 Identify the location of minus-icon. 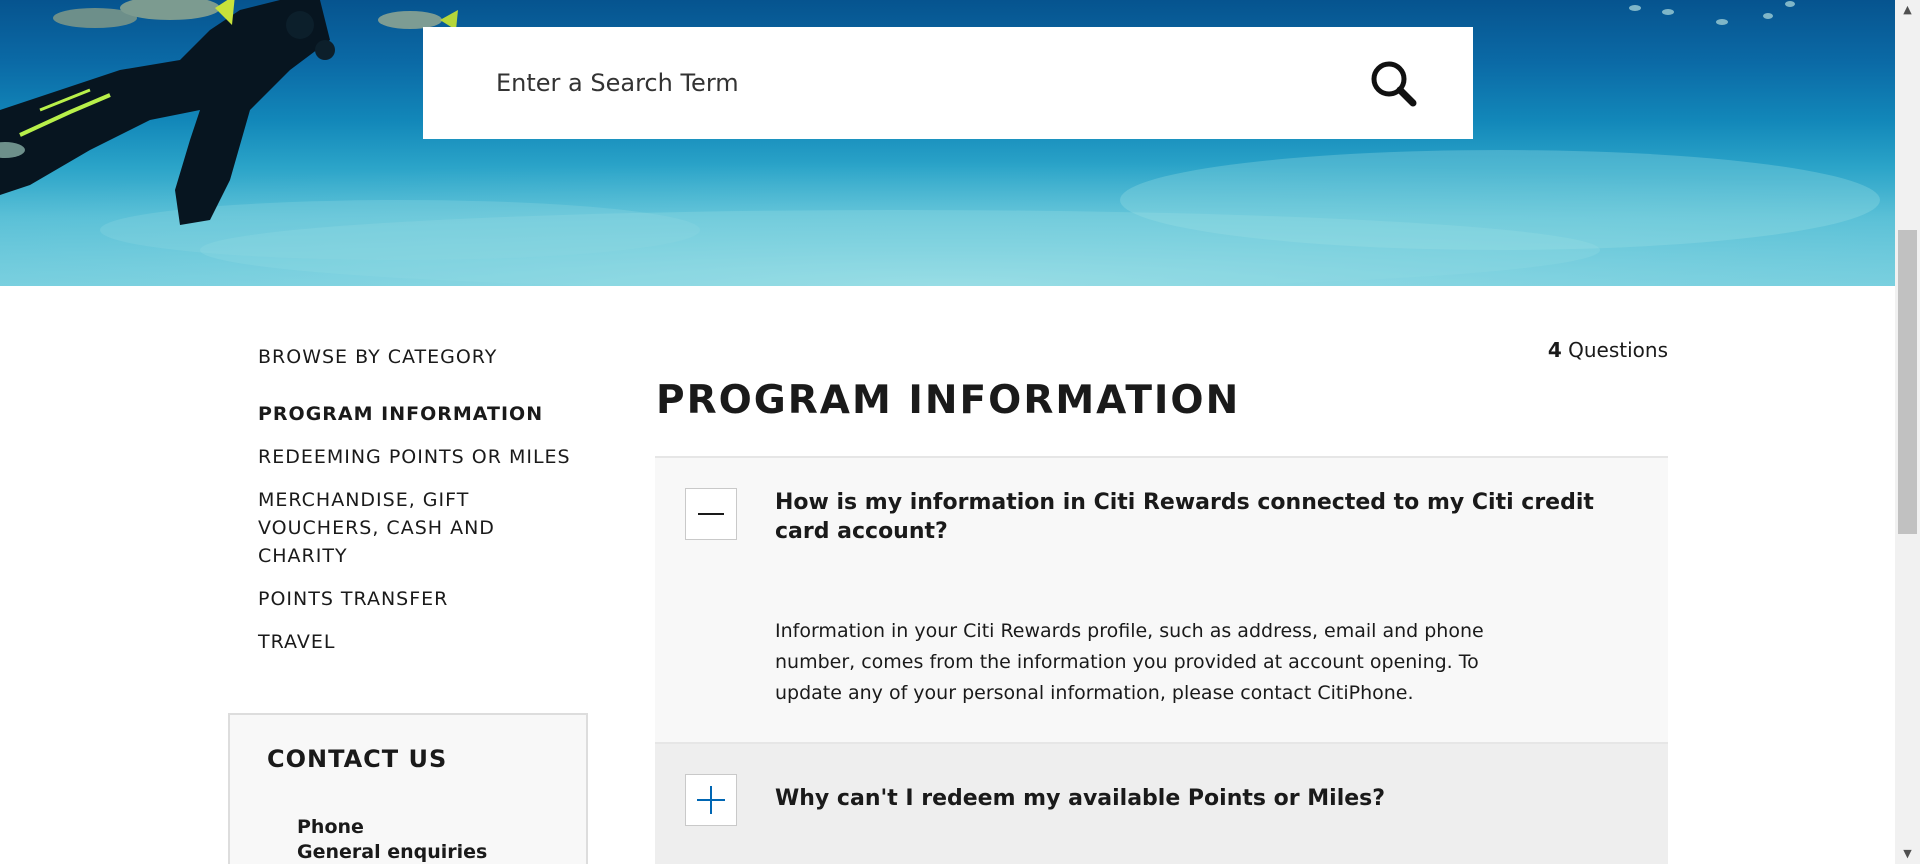
(711, 514).